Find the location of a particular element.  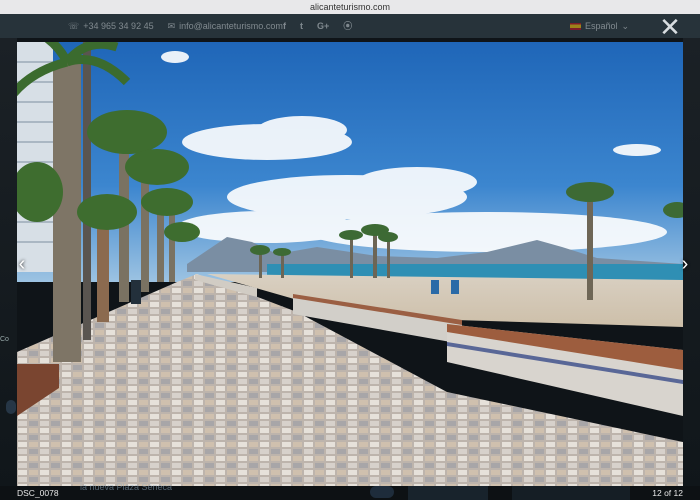

phone-icon: ☏ is located at coordinates (74, 26).